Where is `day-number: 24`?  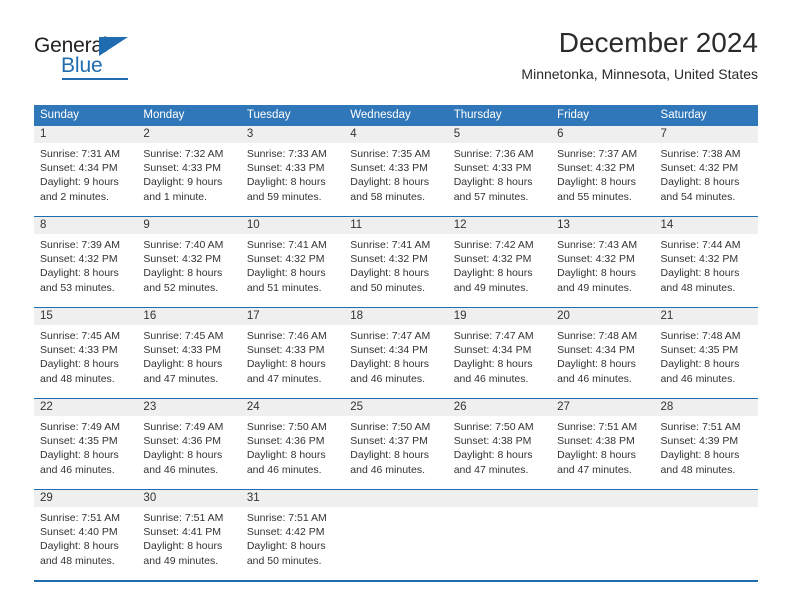 day-number: 24 is located at coordinates (292, 407).